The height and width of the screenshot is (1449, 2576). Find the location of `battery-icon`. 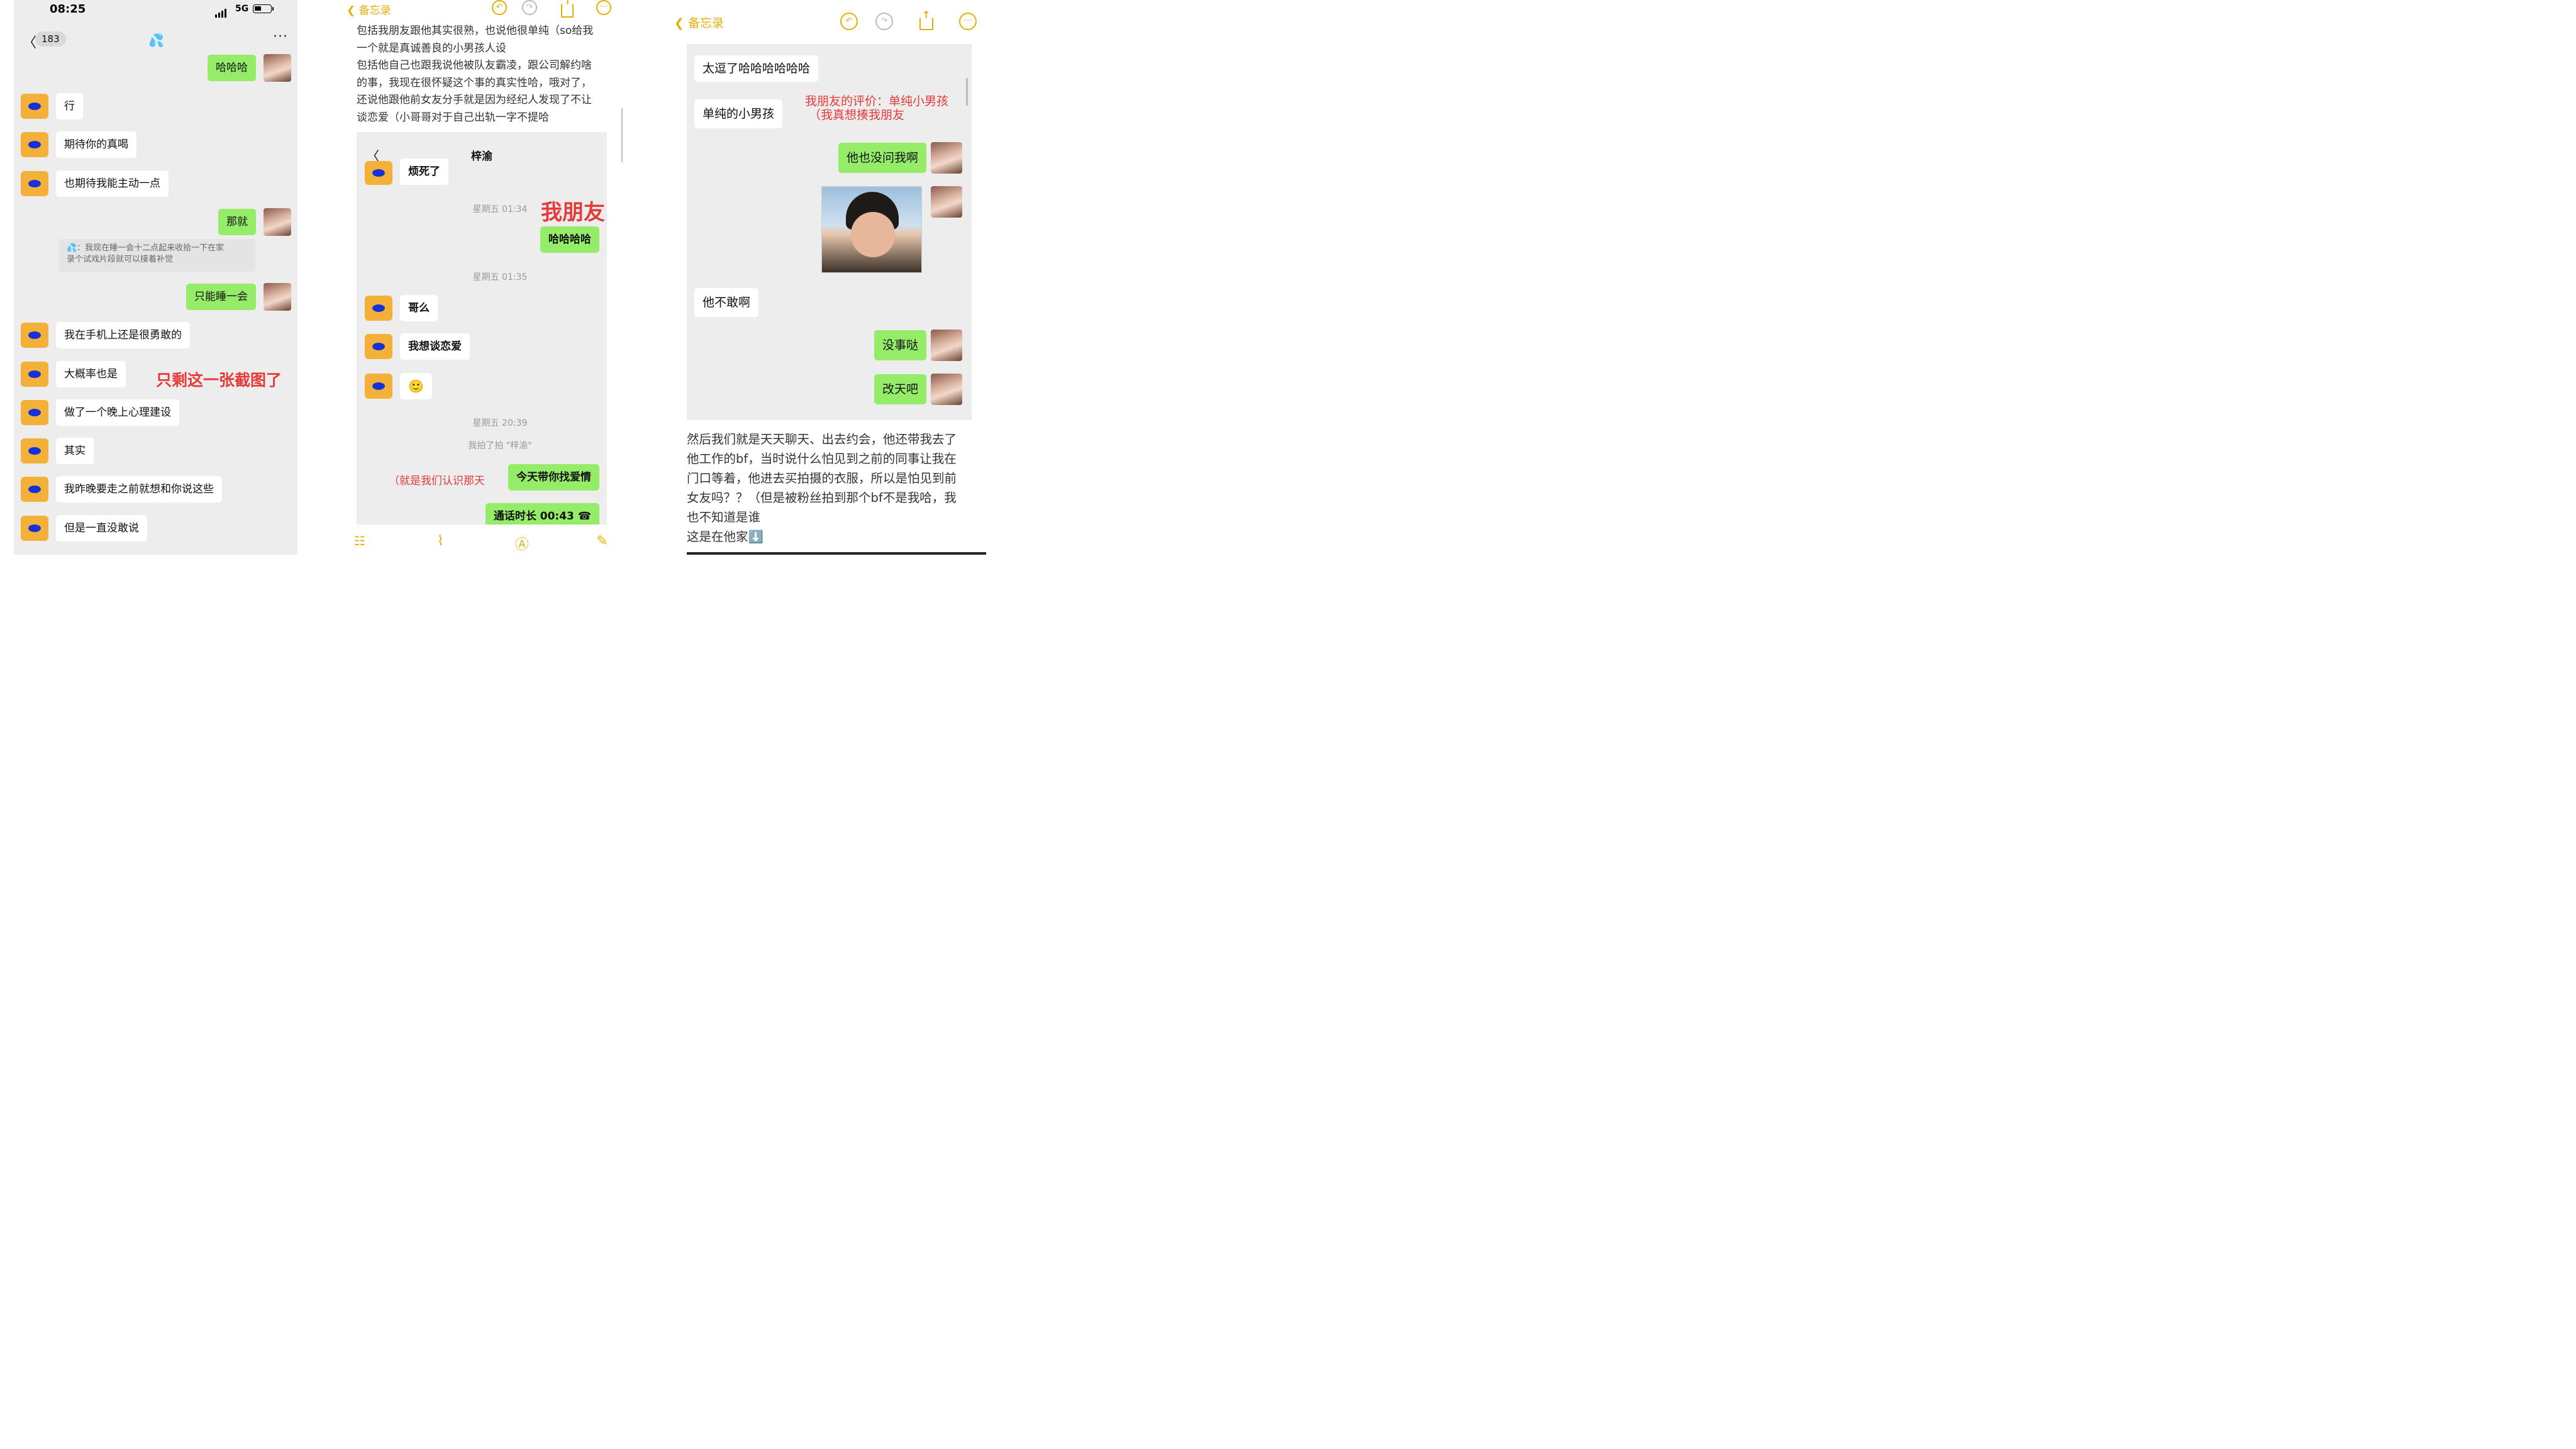

battery-icon is located at coordinates (263, 8).